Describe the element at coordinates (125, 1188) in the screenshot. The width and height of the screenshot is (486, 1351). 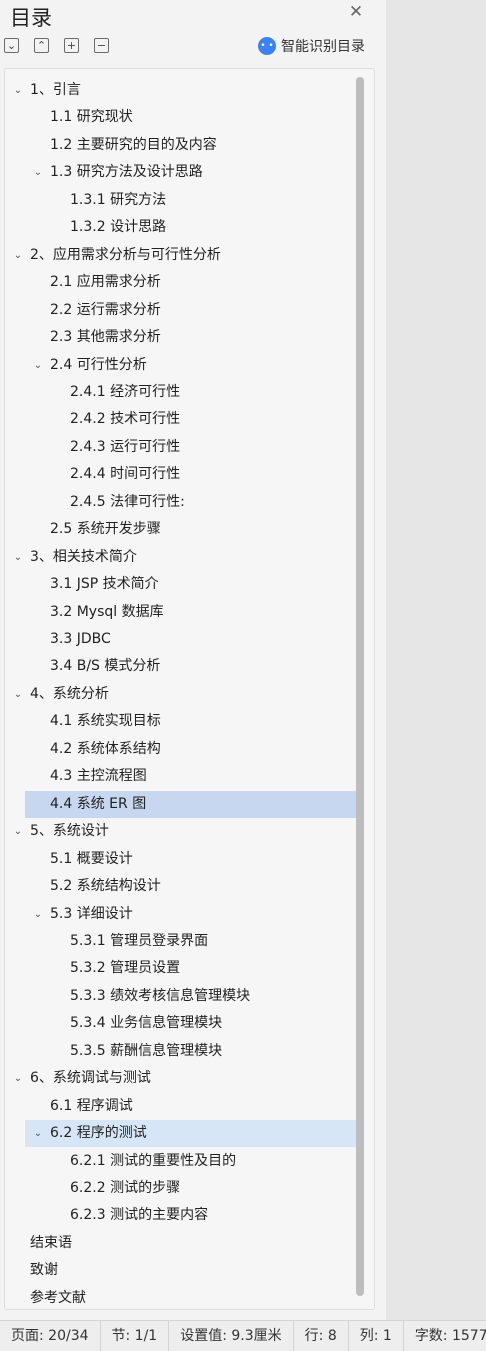
I see `toc-item-label: 6.2.2 测试的步骤` at that location.